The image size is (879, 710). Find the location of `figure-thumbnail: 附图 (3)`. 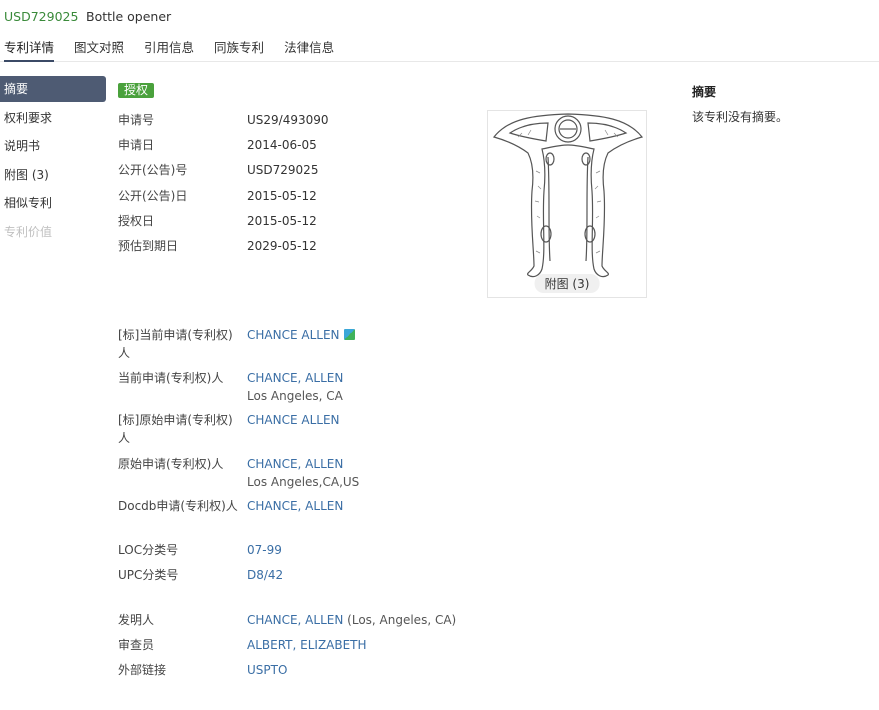

figure-thumbnail: 附图 (3) is located at coordinates (567, 204).